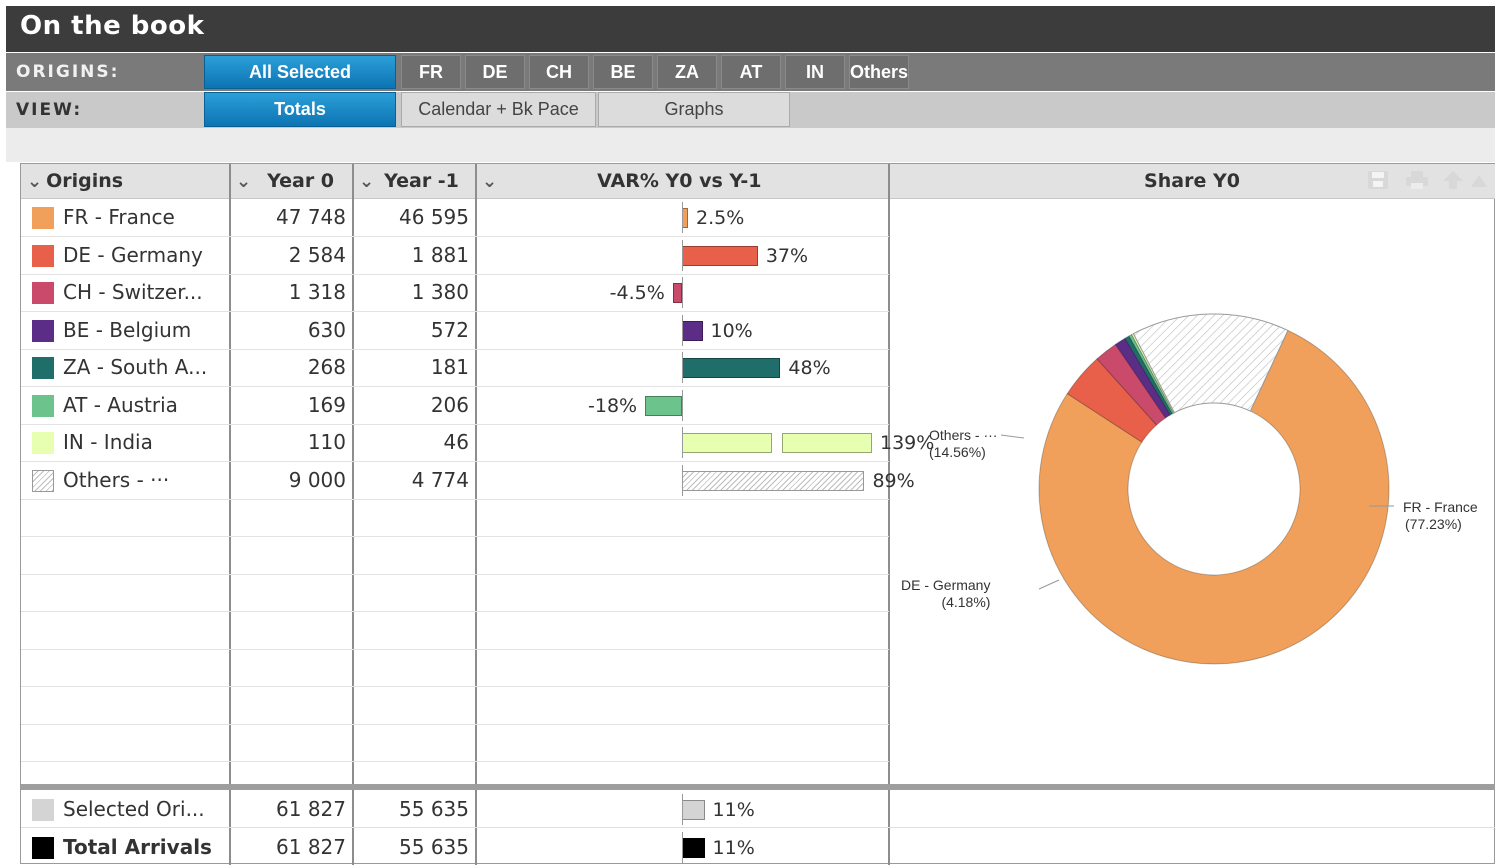 Image resolution: width=1495 pixels, height=866 pixels. What do you see at coordinates (1465, 181) in the screenshot?
I see `export-icon` at bounding box center [1465, 181].